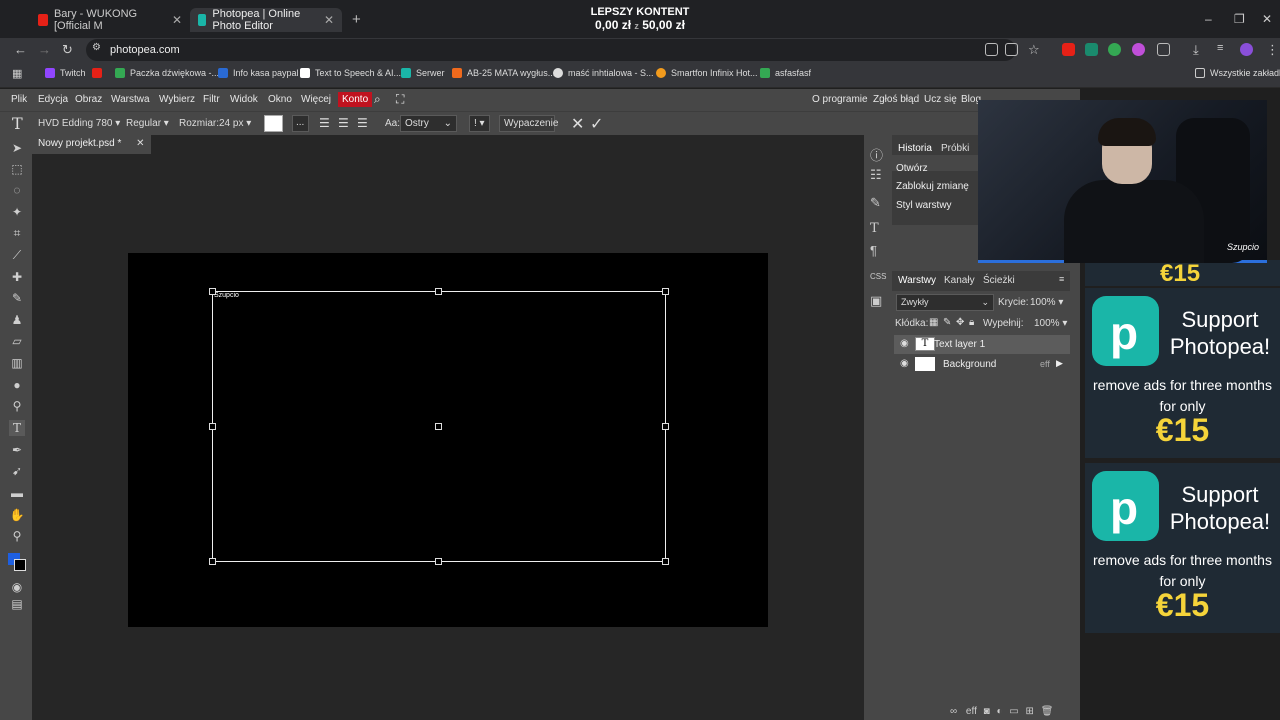 The width and height of the screenshot is (1280, 720). I want to click on tab-layers: Warstwy, so click(917, 280).